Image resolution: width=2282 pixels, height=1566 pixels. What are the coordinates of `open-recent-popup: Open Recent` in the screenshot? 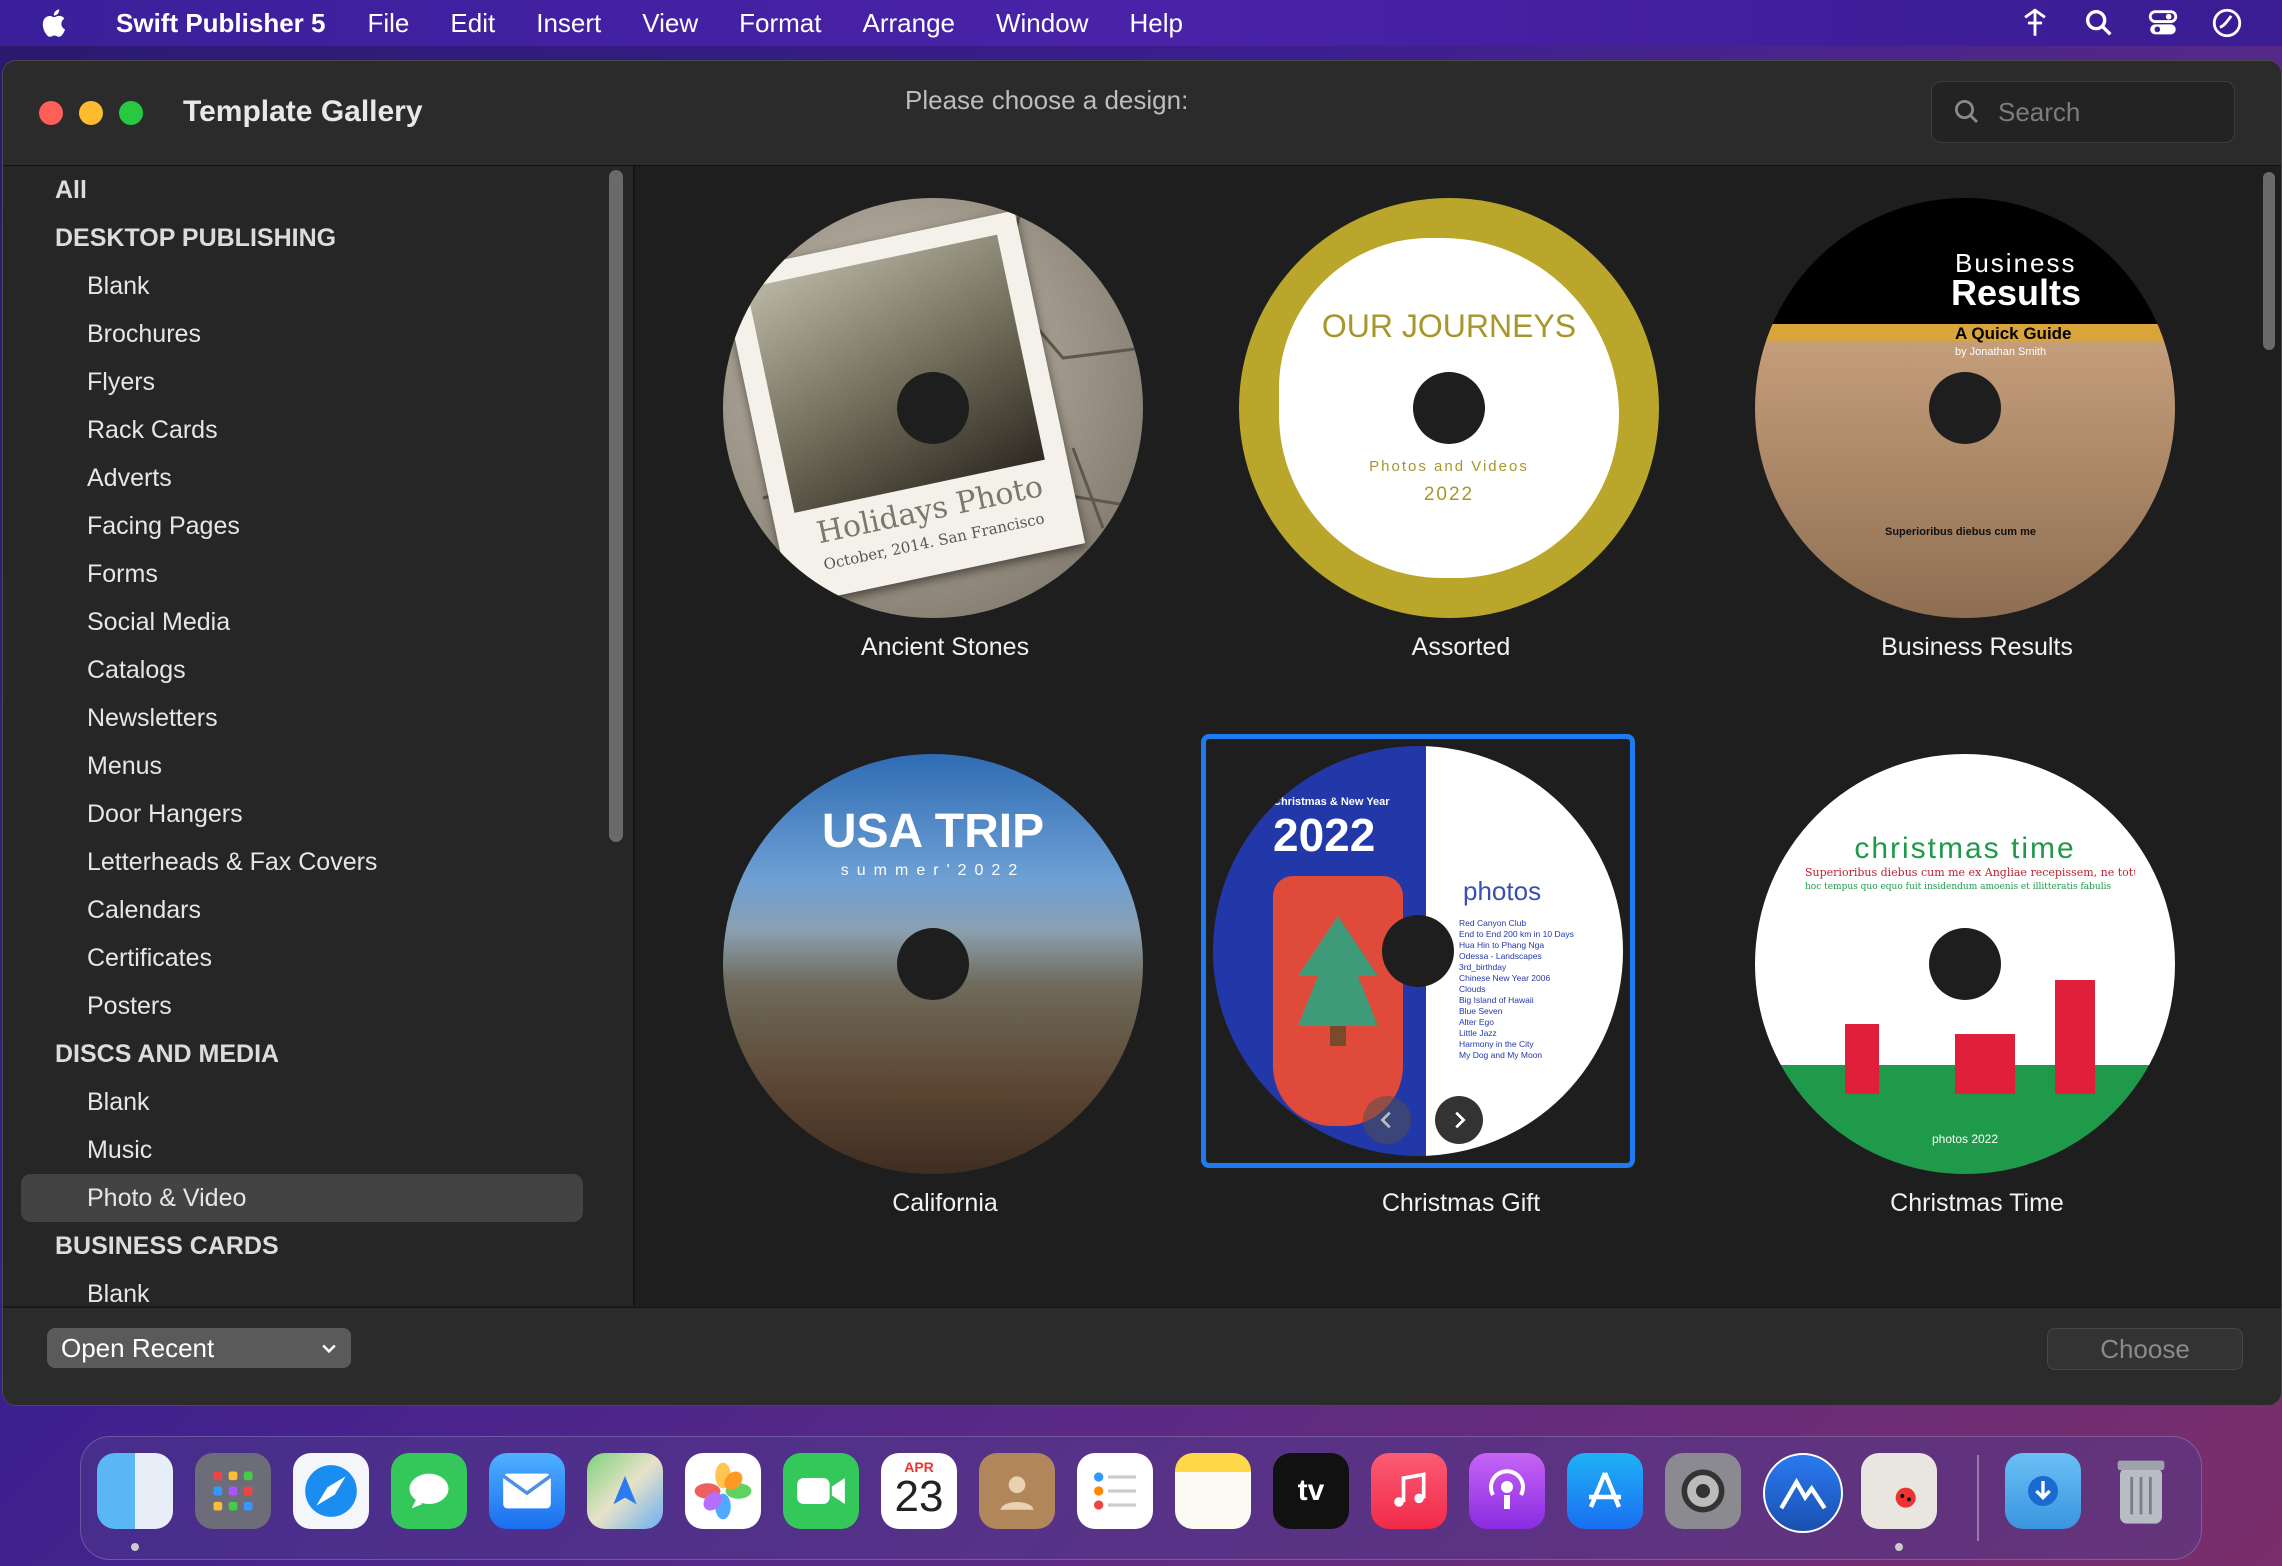 It's located at (199, 1348).